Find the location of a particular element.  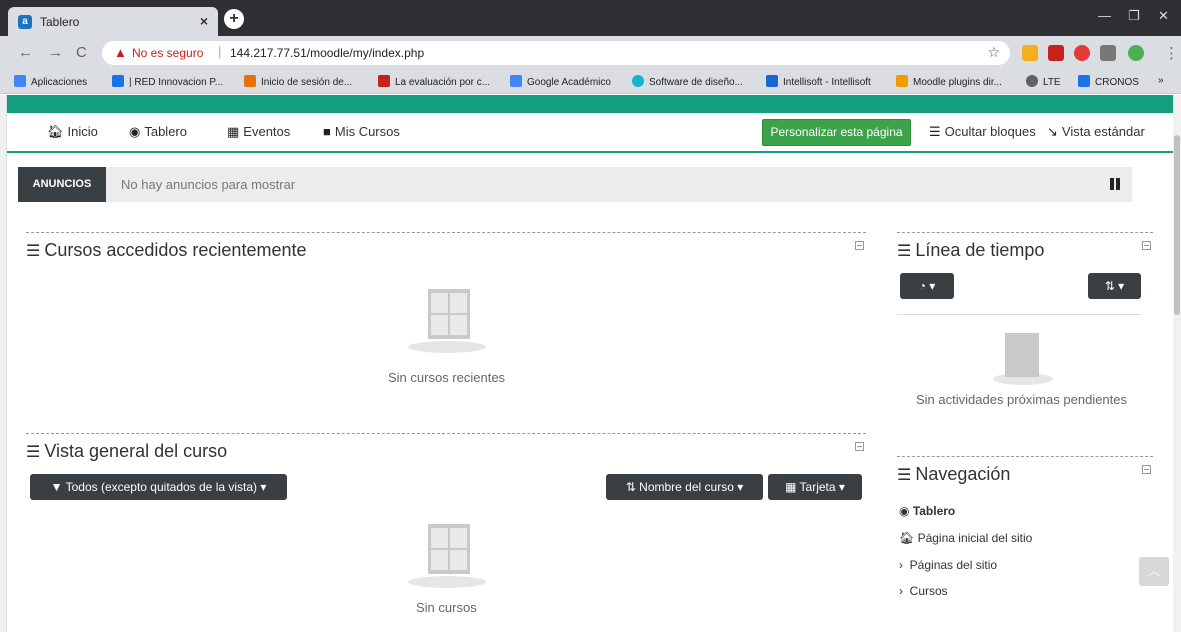

hide-blocks-button: ☰ Ocultar bloques is located at coordinates (982, 132).